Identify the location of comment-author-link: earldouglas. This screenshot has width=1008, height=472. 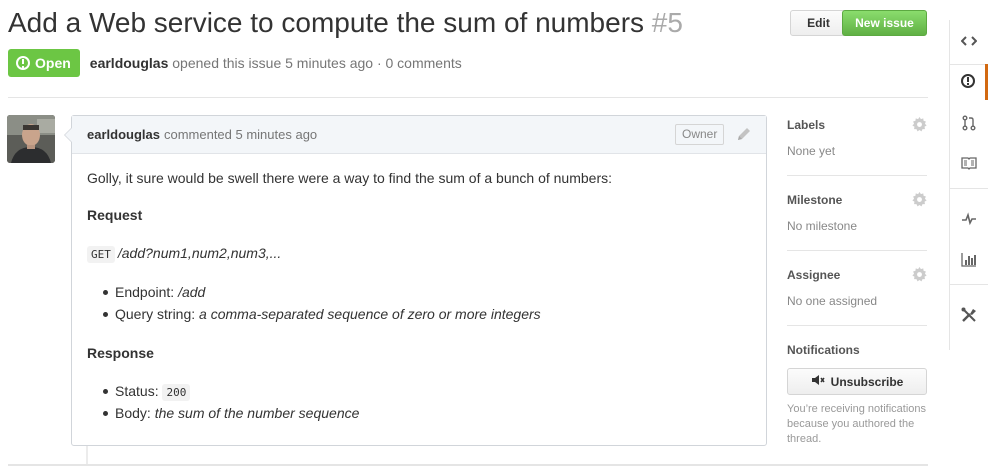
(123, 134).